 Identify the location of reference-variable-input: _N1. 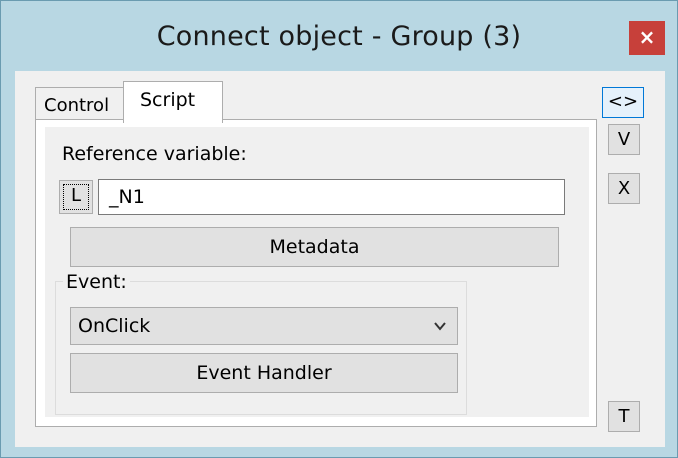
(331, 197).